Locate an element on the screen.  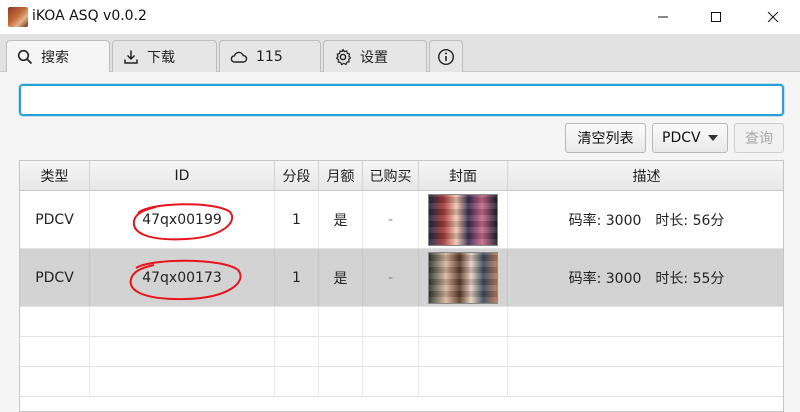
tab-download: 下载 is located at coordinates (164, 56).